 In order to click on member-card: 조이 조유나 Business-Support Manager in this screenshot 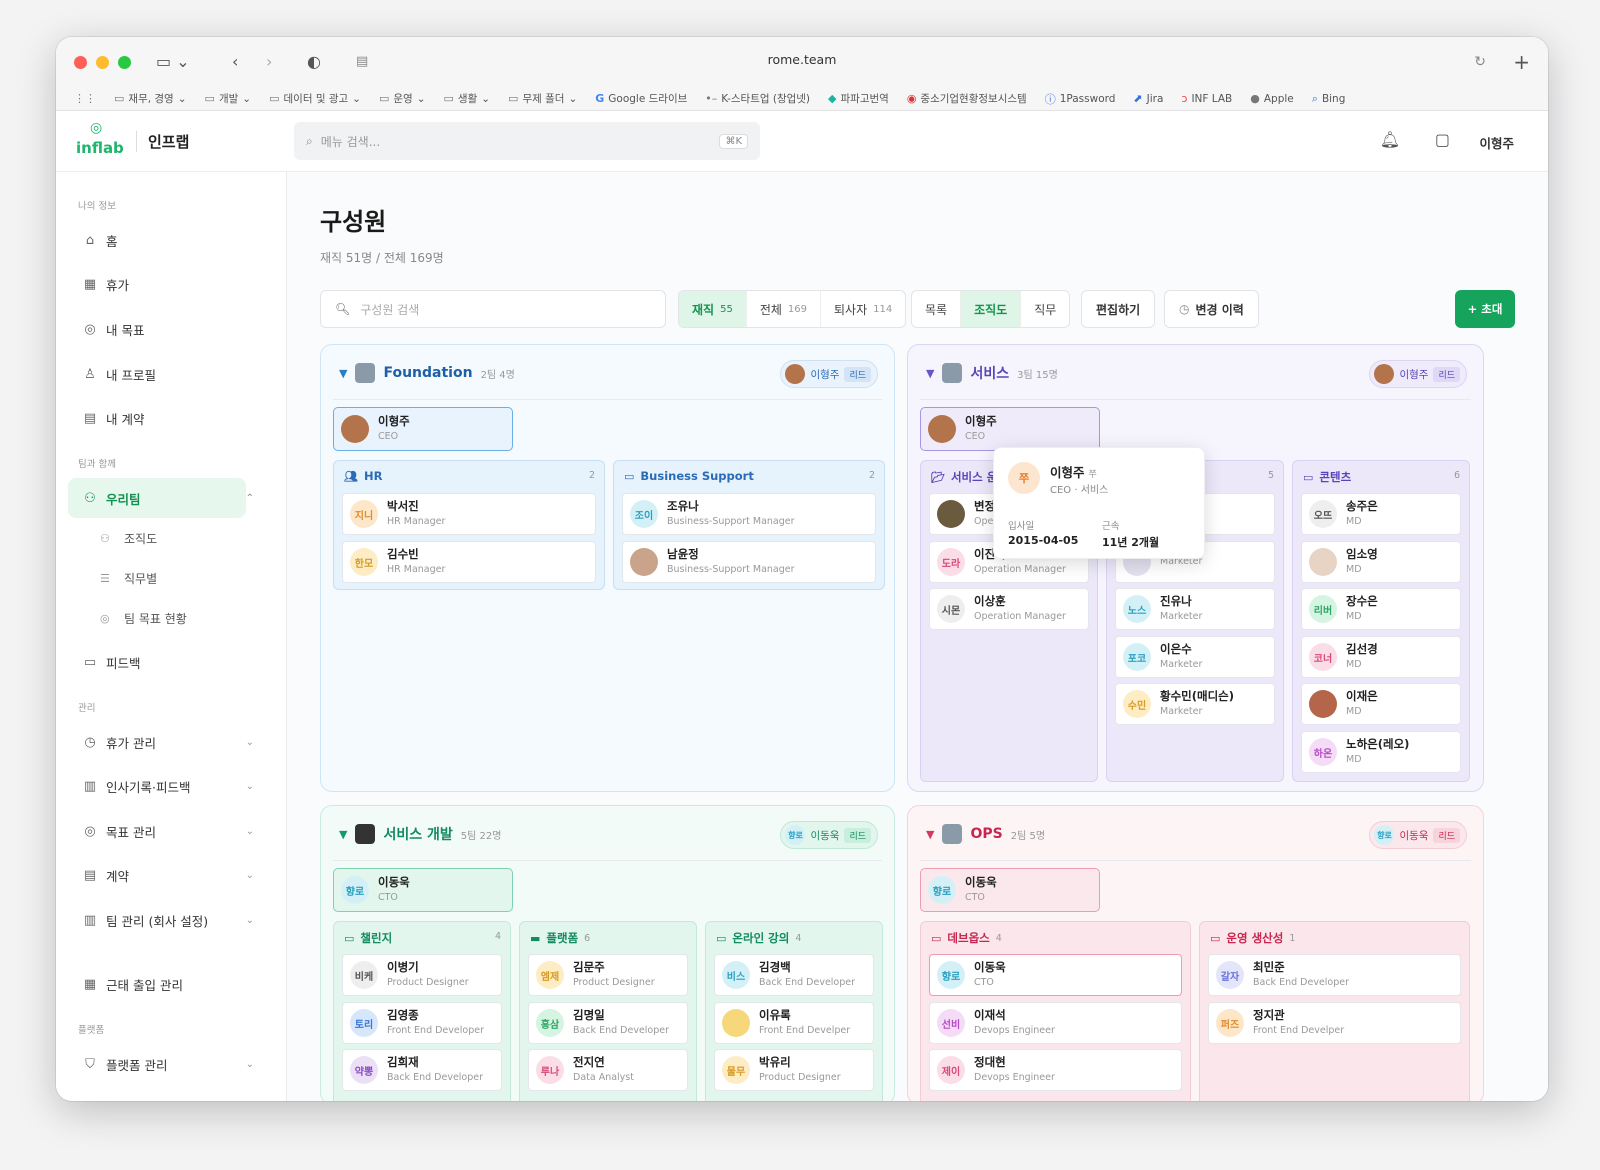, I will do `click(749, 514)`.